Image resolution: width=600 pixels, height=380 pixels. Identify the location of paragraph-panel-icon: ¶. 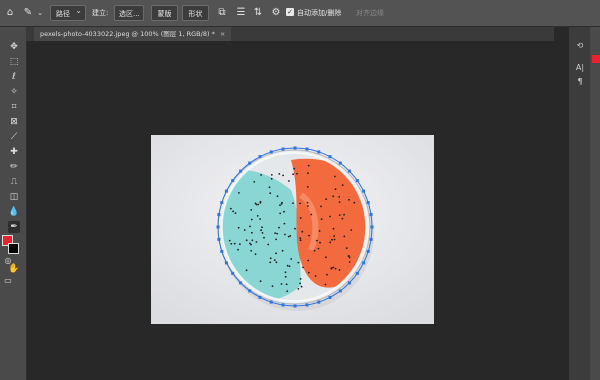
(580, 81).